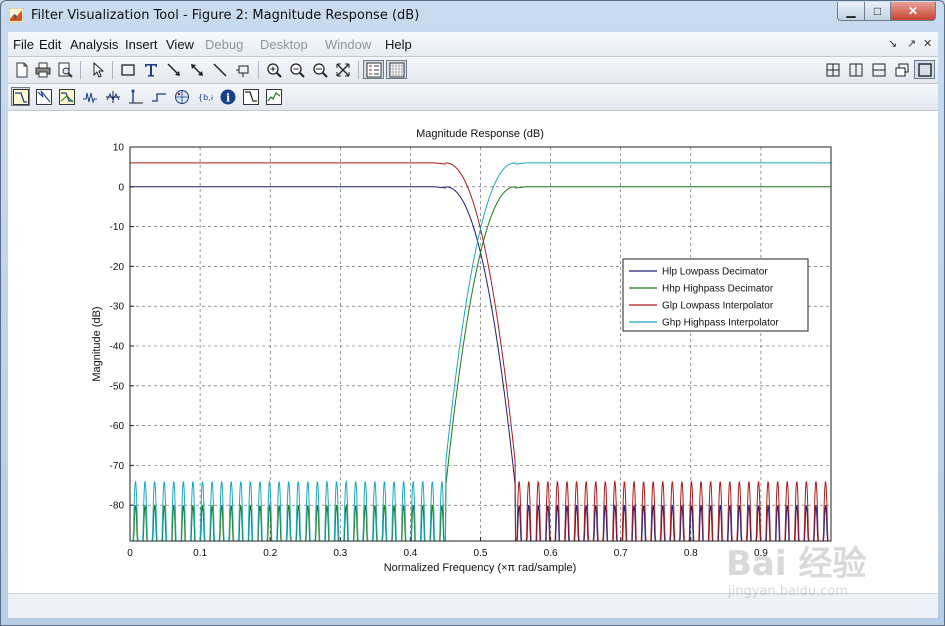  I want to click on maximize-icon: □, so click(877, 11).